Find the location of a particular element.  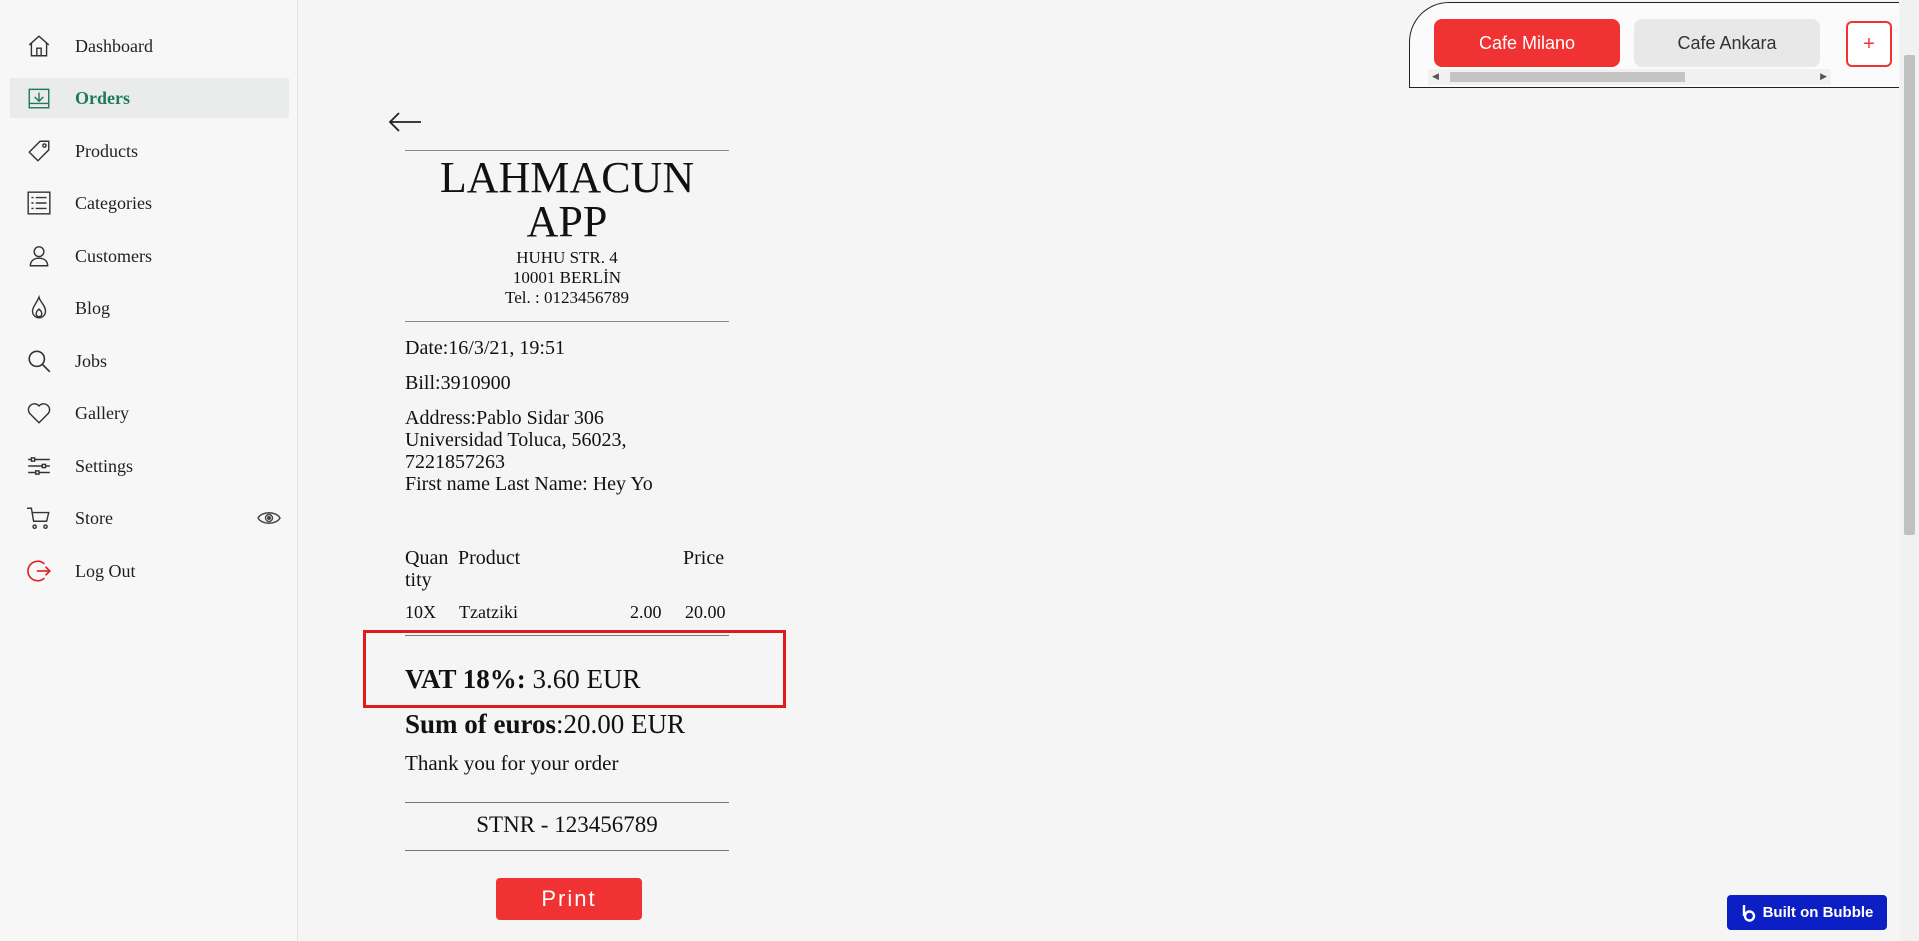

sidebar-item-label: Customers is located at coordinates (114, 255).